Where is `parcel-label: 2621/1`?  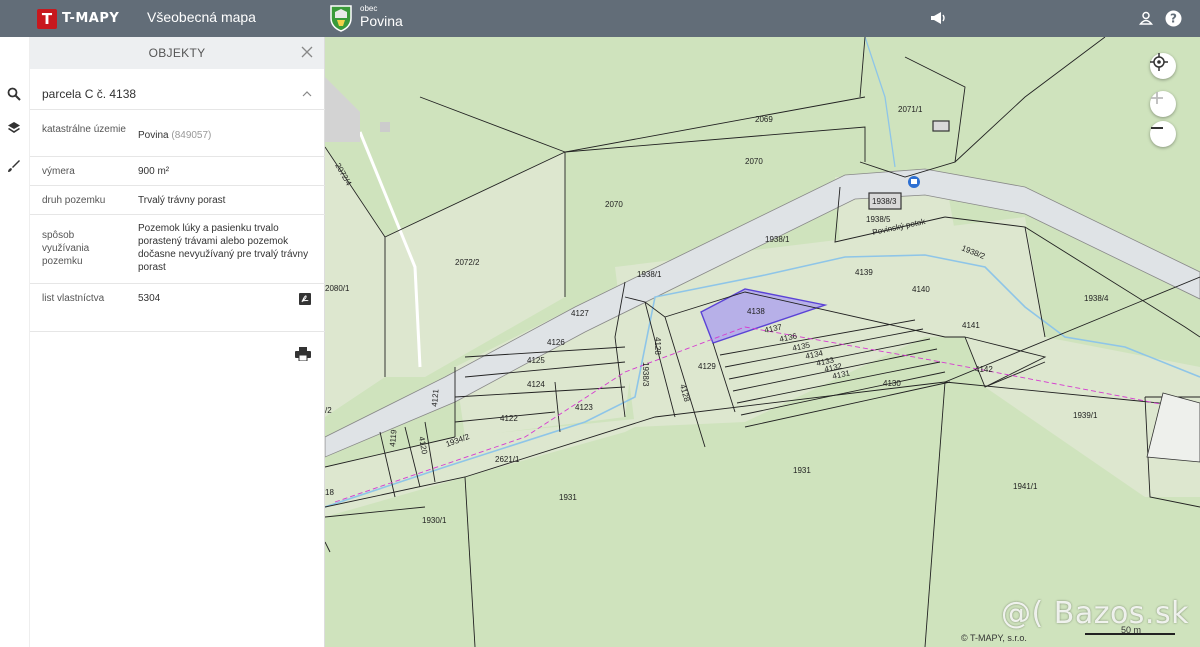 parcel-label: 2621/1 is located at coordinates (507, 459).